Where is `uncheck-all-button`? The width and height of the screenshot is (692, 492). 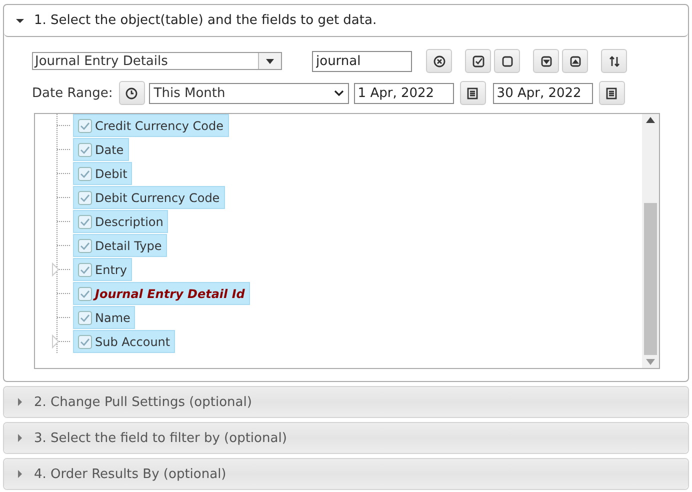 uncheck-all-button is located at coordinates (507, 61).